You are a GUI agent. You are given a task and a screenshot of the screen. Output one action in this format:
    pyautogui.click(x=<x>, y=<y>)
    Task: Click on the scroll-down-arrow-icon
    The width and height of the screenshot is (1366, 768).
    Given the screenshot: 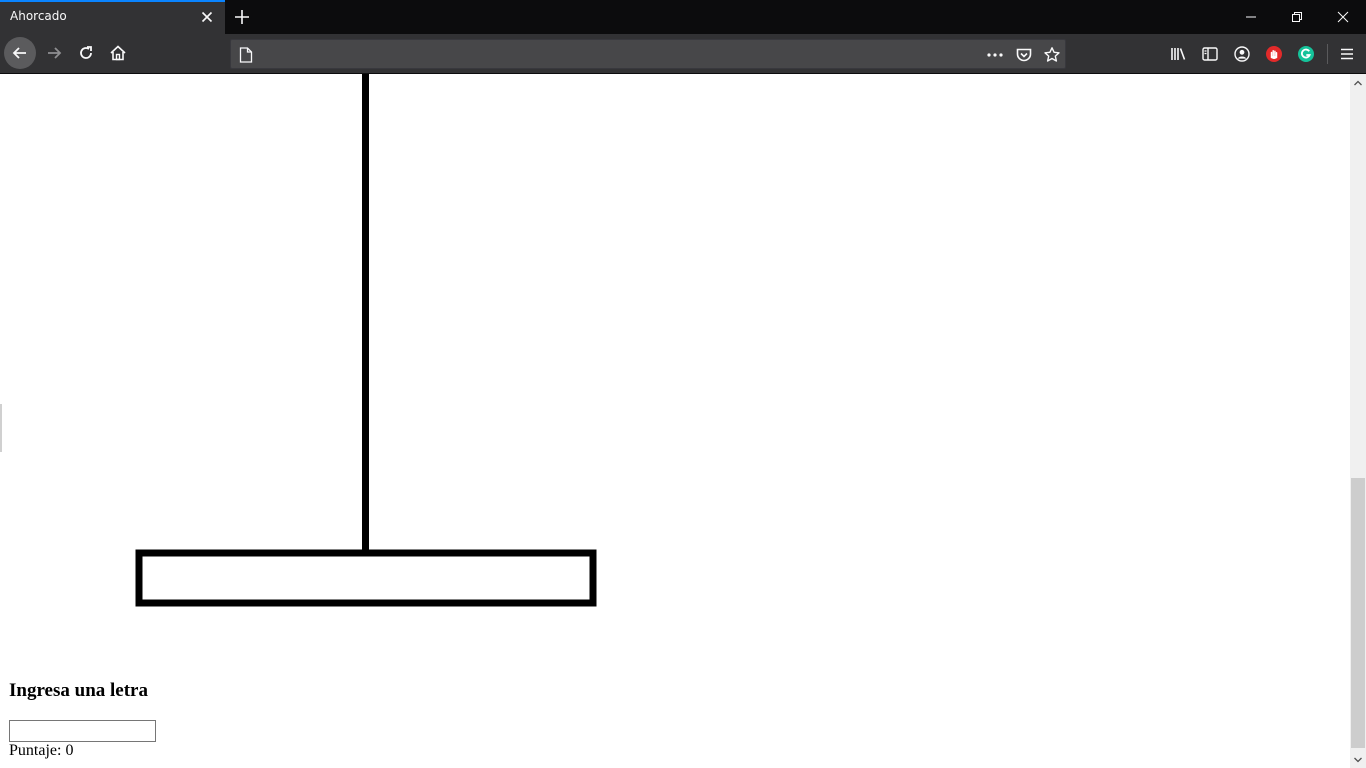 What is the action you would take?
    pyautogui.click(x=1358, y=759)
    